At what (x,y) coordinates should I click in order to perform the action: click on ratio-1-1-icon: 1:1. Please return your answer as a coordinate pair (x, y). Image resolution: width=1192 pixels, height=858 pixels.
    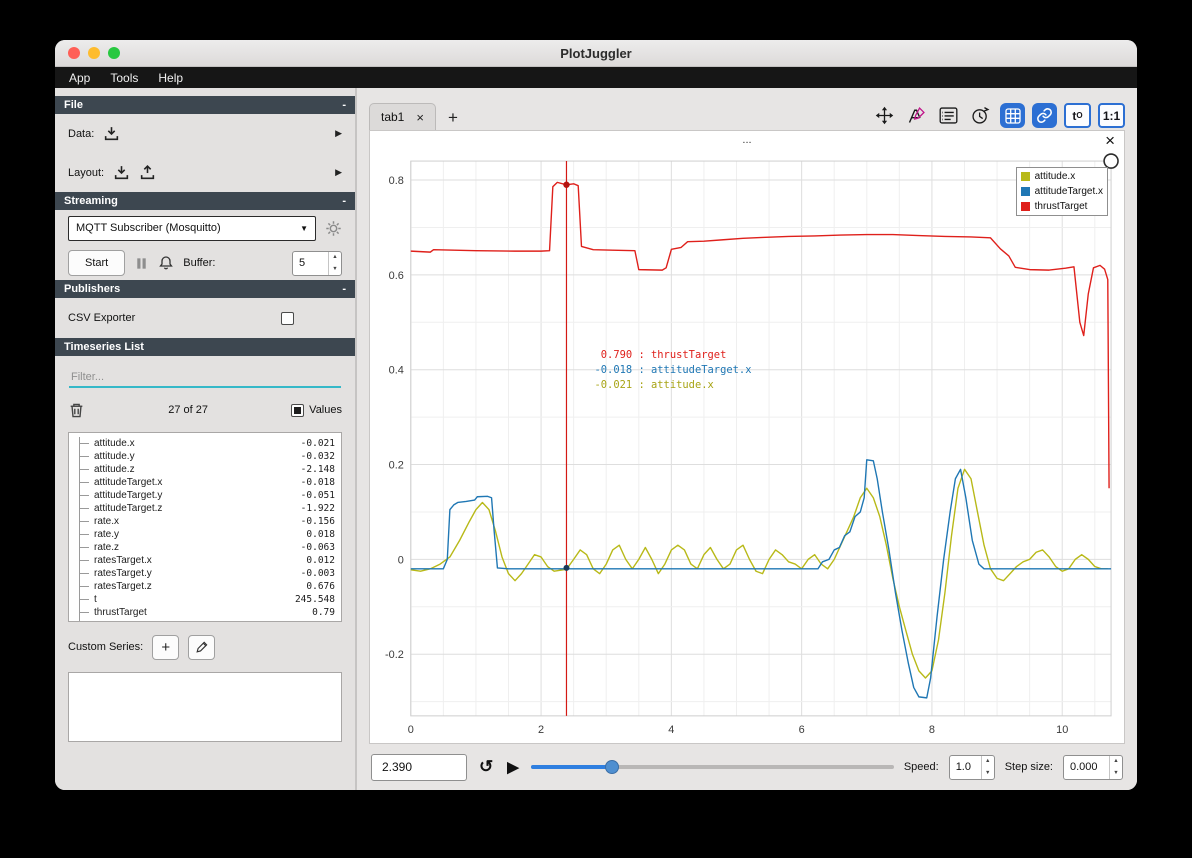
    Looking at the image, I should click on (1111, 115).